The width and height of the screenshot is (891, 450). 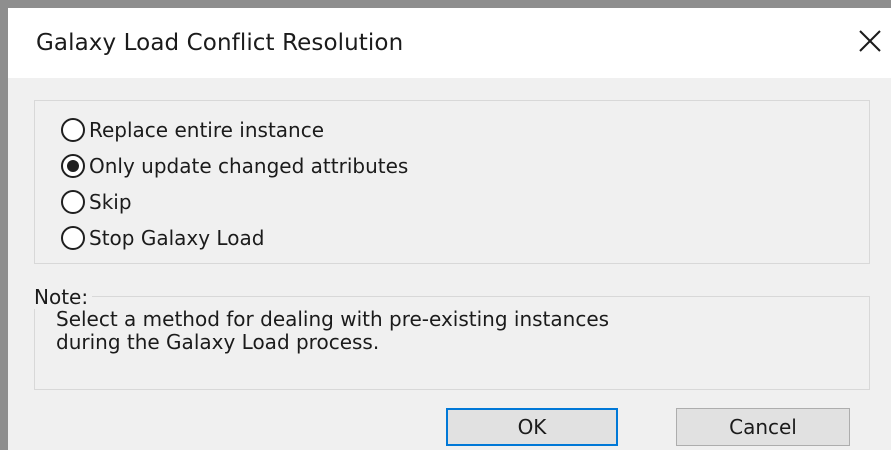 I want to click on cancel-button: Cancel, so click(x=763, y=427).